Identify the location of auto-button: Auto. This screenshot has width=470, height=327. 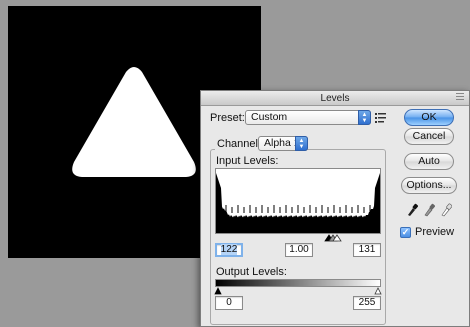
(429, 161).